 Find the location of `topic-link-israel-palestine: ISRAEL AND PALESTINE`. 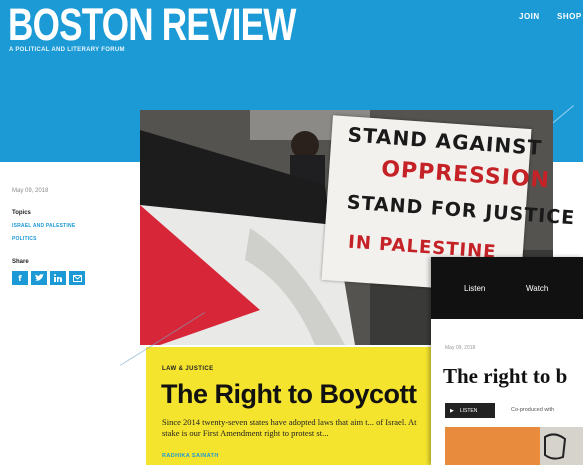

topic-link-israel-palestine: ISRAEL AND PALESTINE is located at coordinates (43, 226).